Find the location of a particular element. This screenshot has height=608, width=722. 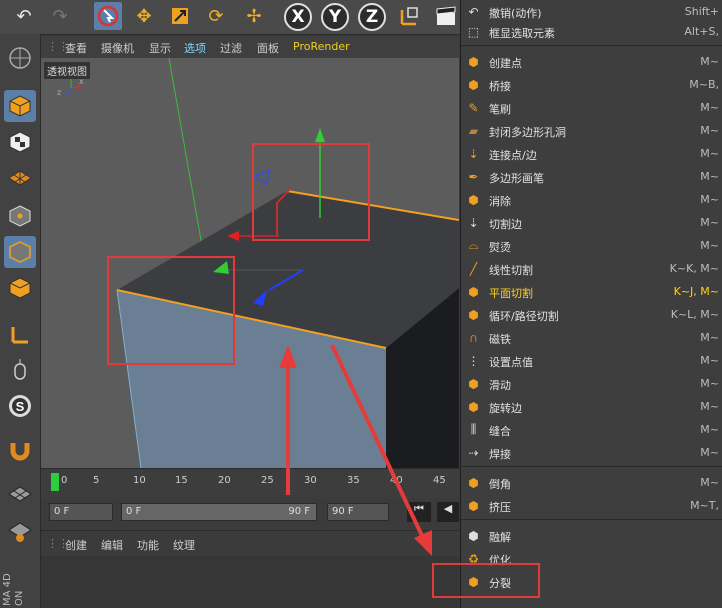

polygon-pen-icon: ✒ is located at coordinates (473, 176).